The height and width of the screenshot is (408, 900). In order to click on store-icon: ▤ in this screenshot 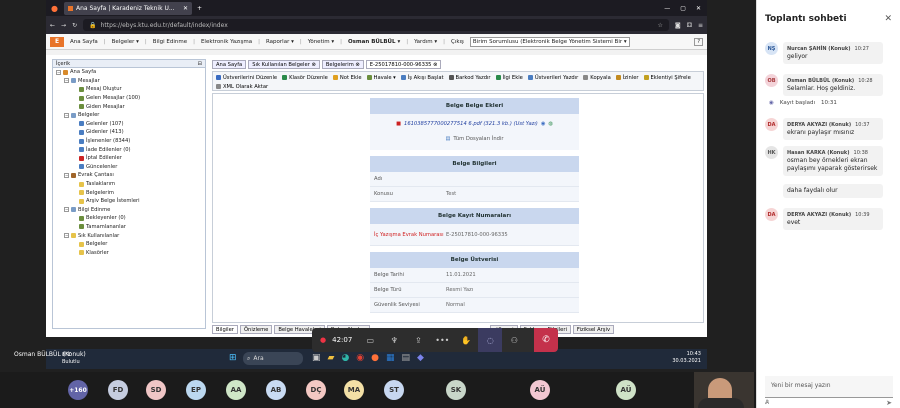, I will do `click(406, 358)`.